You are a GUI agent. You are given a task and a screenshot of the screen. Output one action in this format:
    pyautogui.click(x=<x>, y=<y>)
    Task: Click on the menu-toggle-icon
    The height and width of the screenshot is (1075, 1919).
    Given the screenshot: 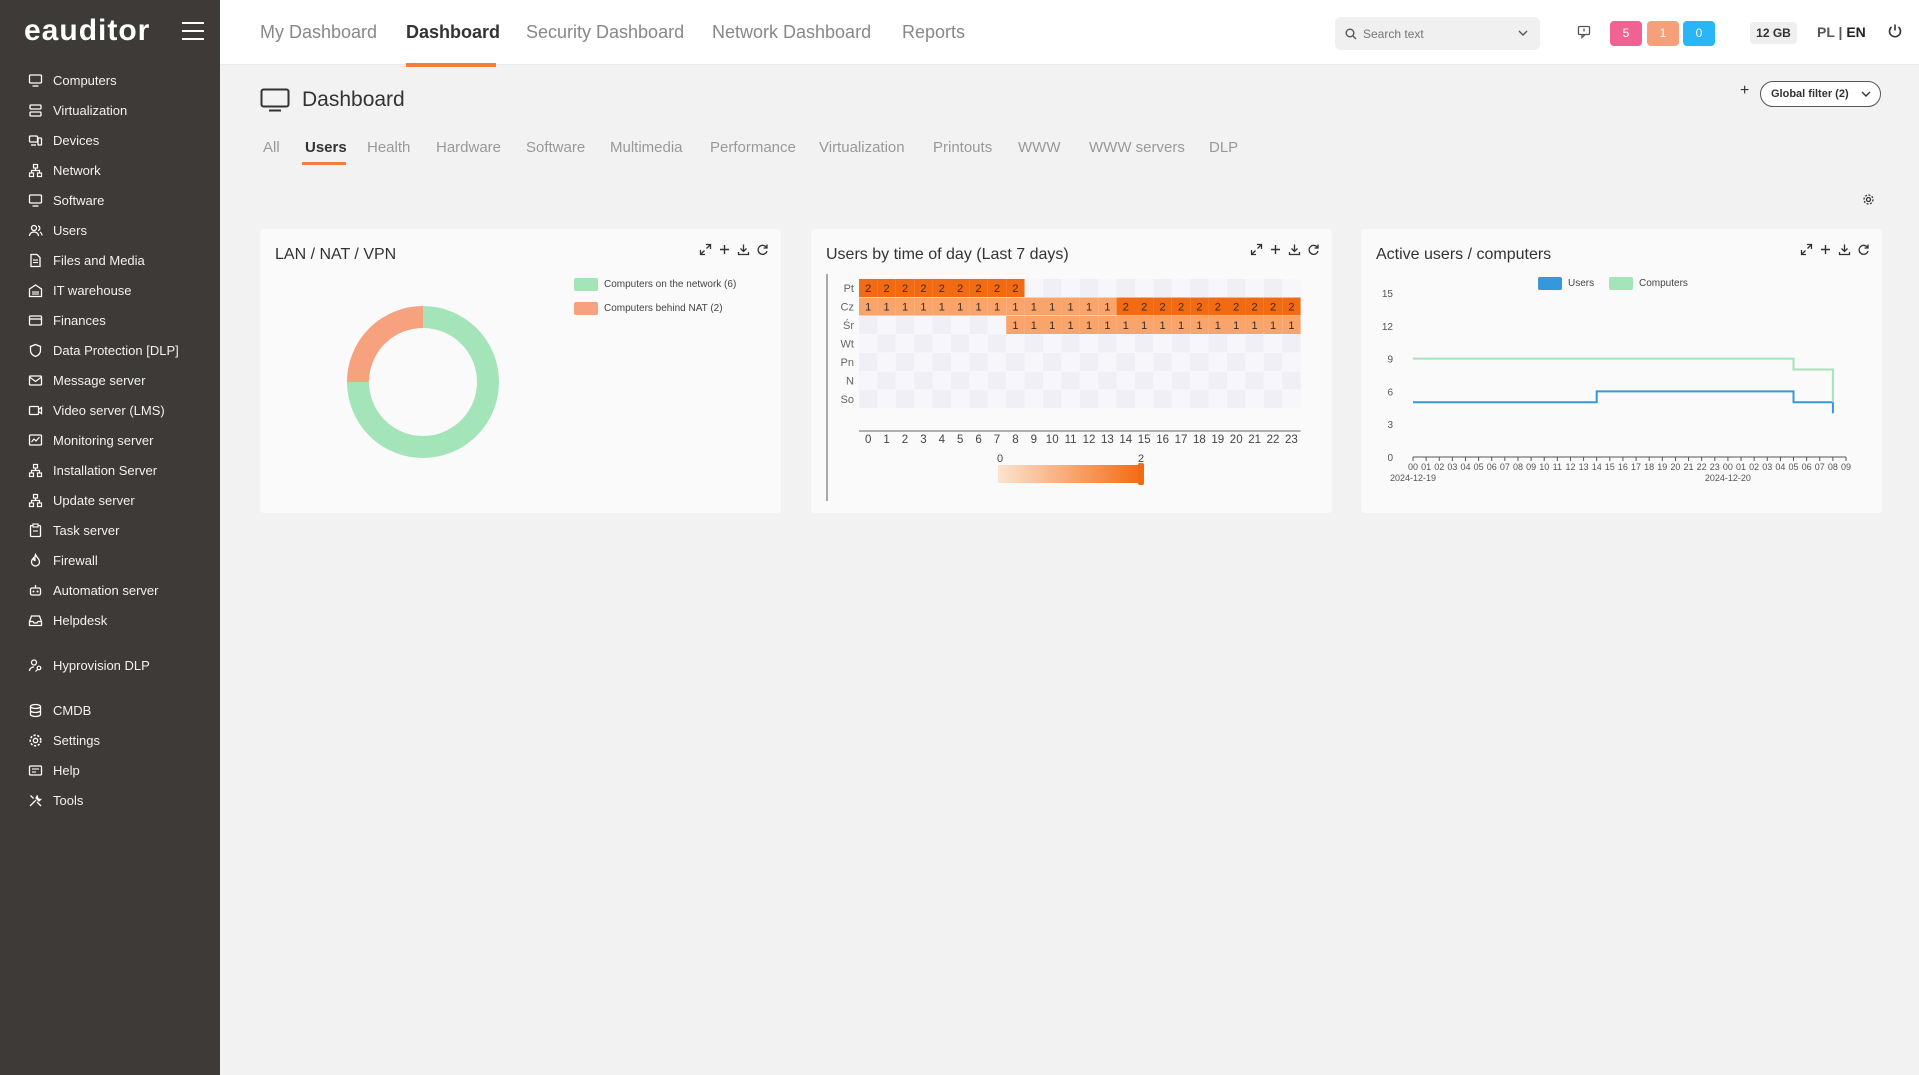 What is the action you would take?
    pyautogui.click(x=193, y=31)
    